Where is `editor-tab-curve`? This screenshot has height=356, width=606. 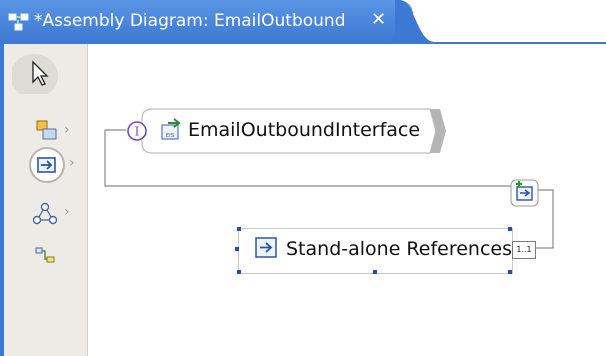 editor-tab-curve is located at coordinates (415, 21).